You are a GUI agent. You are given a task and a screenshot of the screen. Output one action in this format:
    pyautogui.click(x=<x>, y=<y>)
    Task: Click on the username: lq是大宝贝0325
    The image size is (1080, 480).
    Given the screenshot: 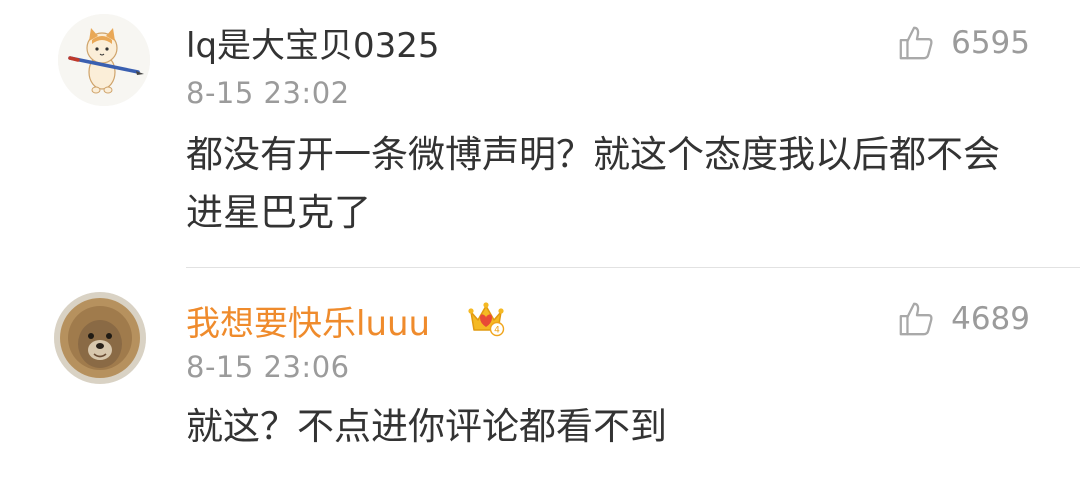 What is the action you would take?
    pyautogui.click(x=313, y=42)
    